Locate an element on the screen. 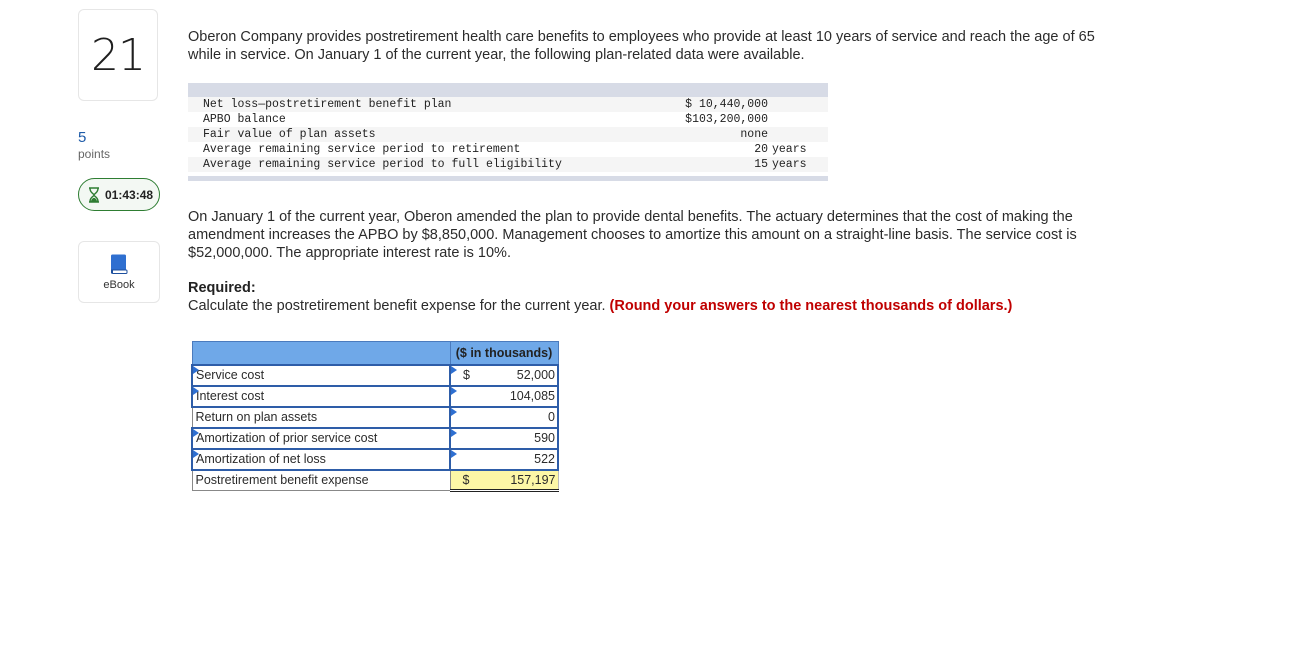 This screenshot has width=1312, height=647. timer-text: 01:43:48 is located at coordinates (129, 194).